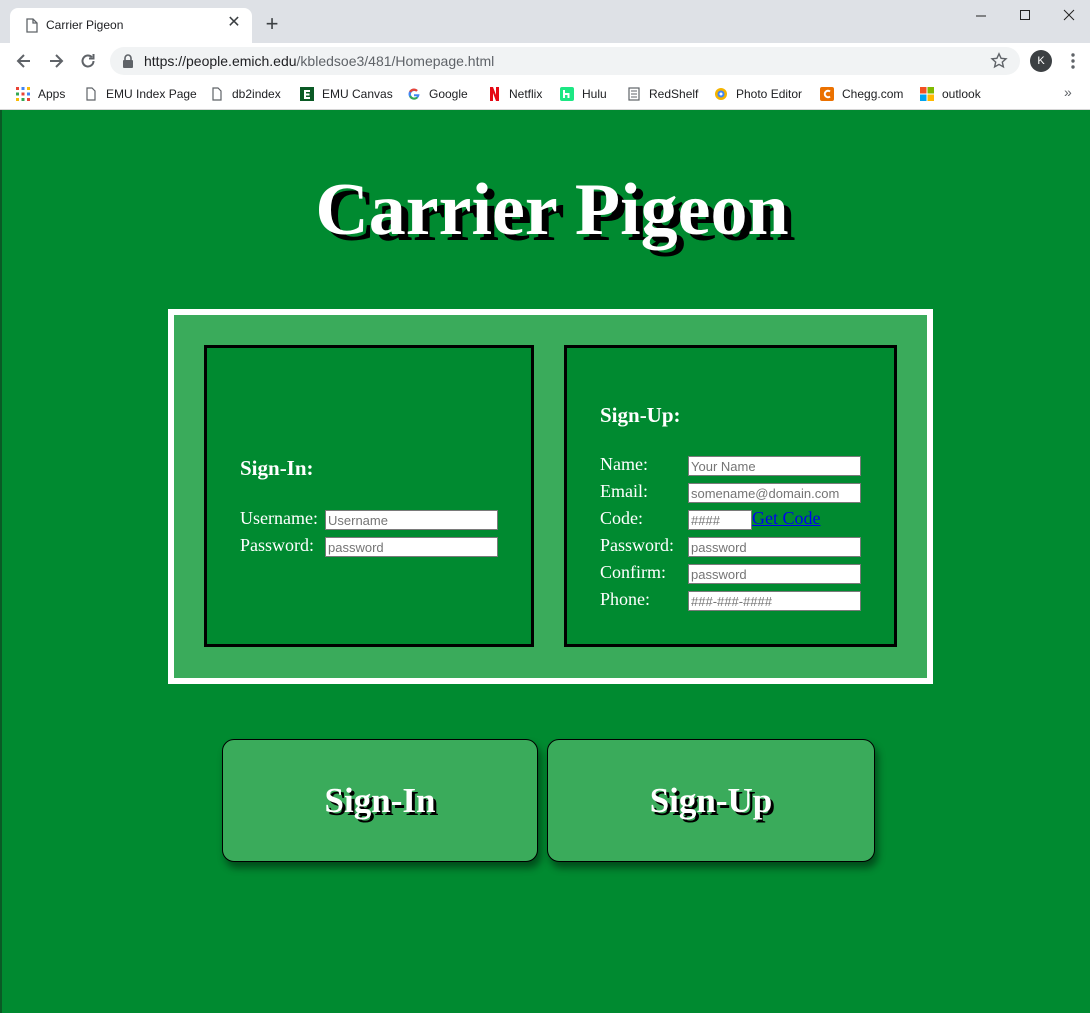  What do you see at coordinates (279, 518) in the screenshot?
I see `signin-username-label: Username:` at bounding box center [279, 518].